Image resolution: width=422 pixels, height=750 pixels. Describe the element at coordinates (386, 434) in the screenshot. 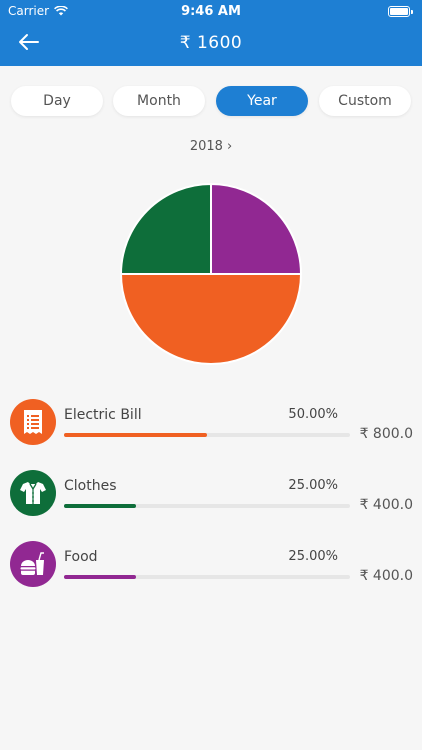

I see `category-amount: ₹ 800.0` at that location.